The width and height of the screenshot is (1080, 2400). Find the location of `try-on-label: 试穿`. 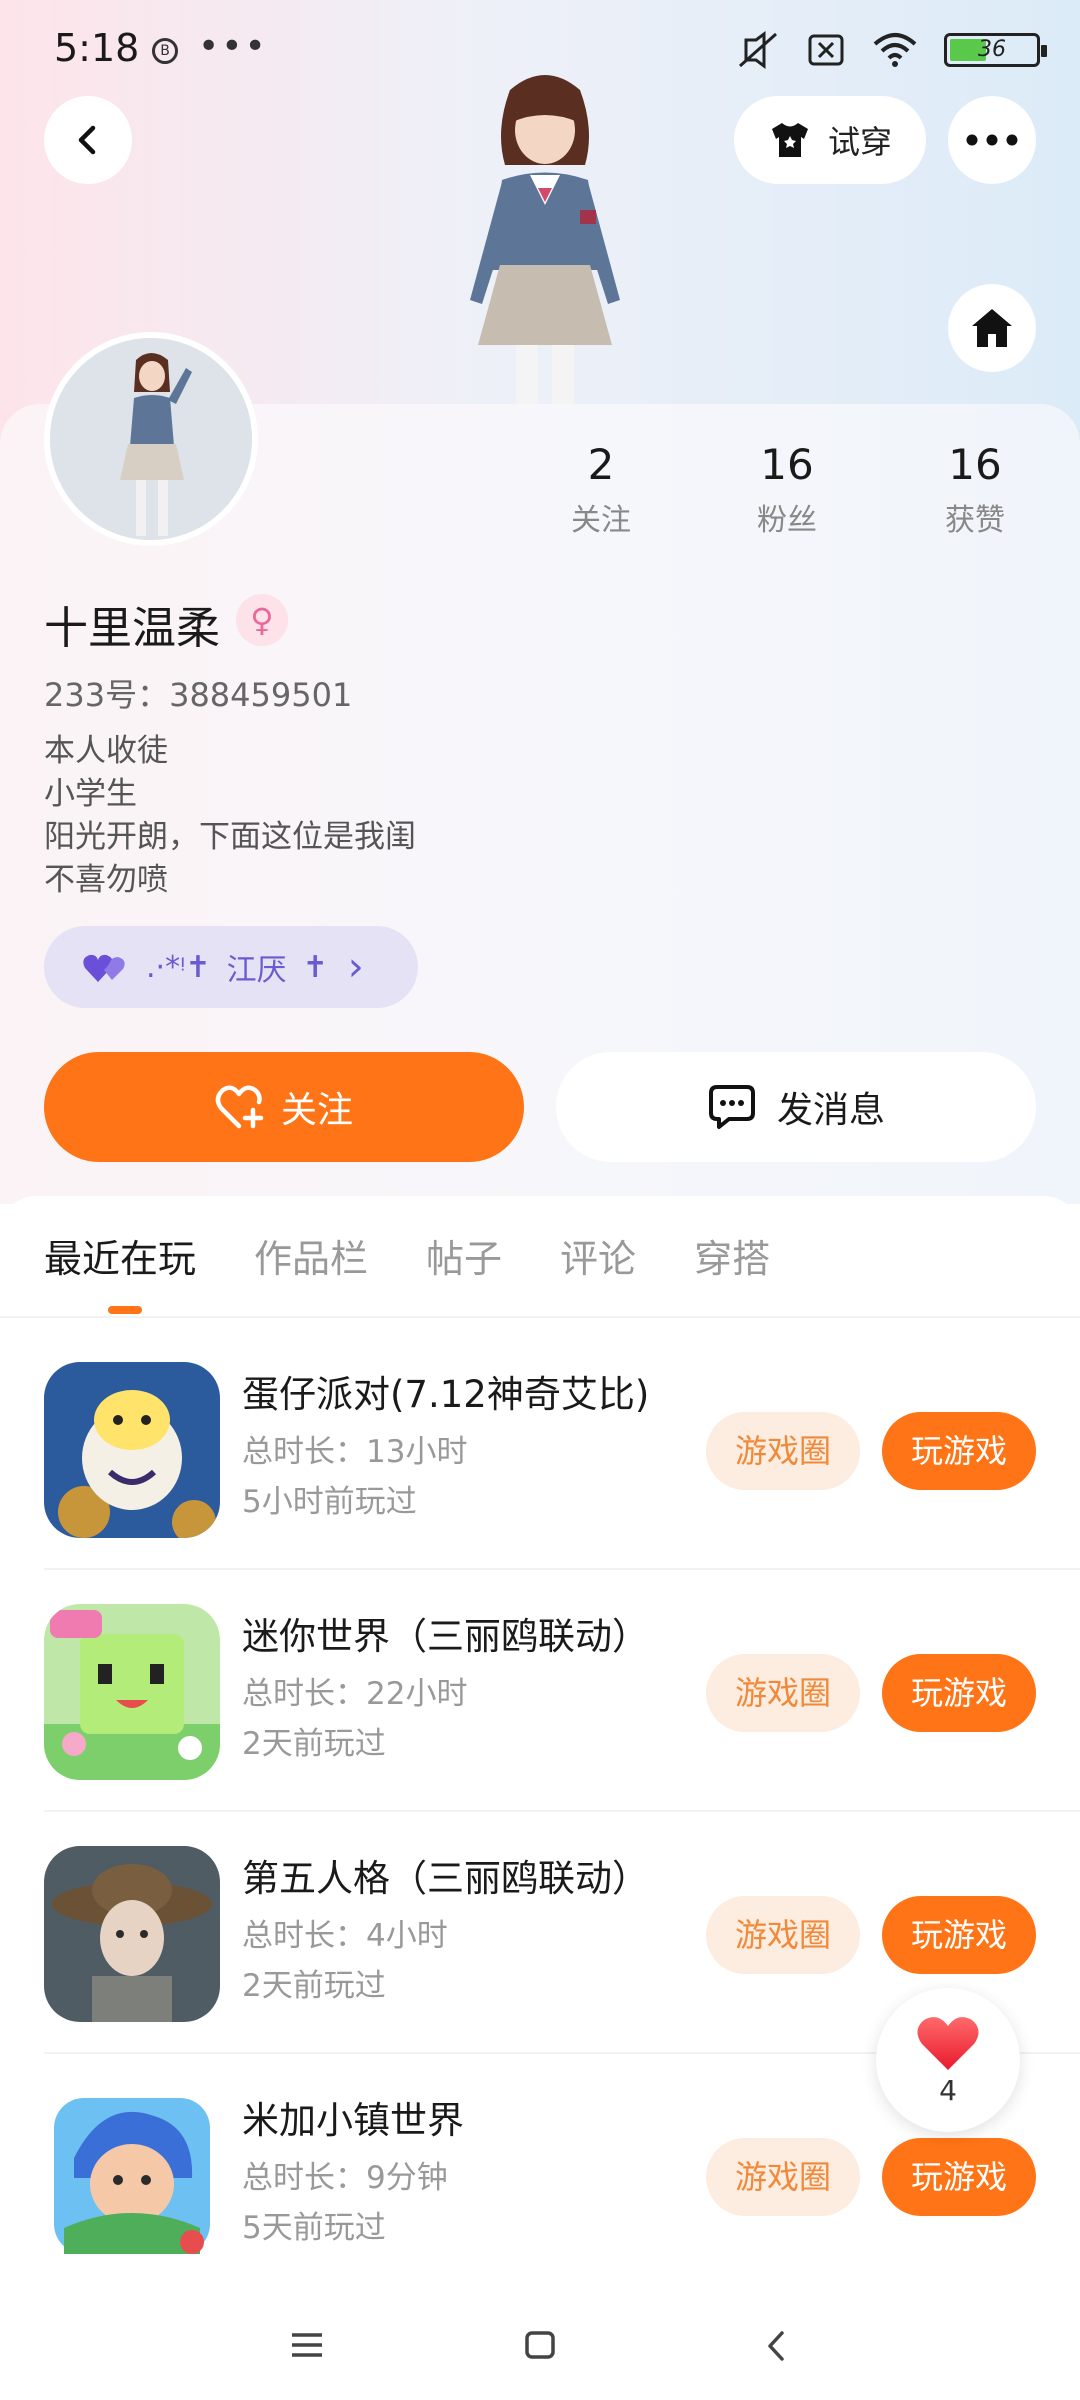

try-on-label: 试穿 is located at coordinates (859, 142).